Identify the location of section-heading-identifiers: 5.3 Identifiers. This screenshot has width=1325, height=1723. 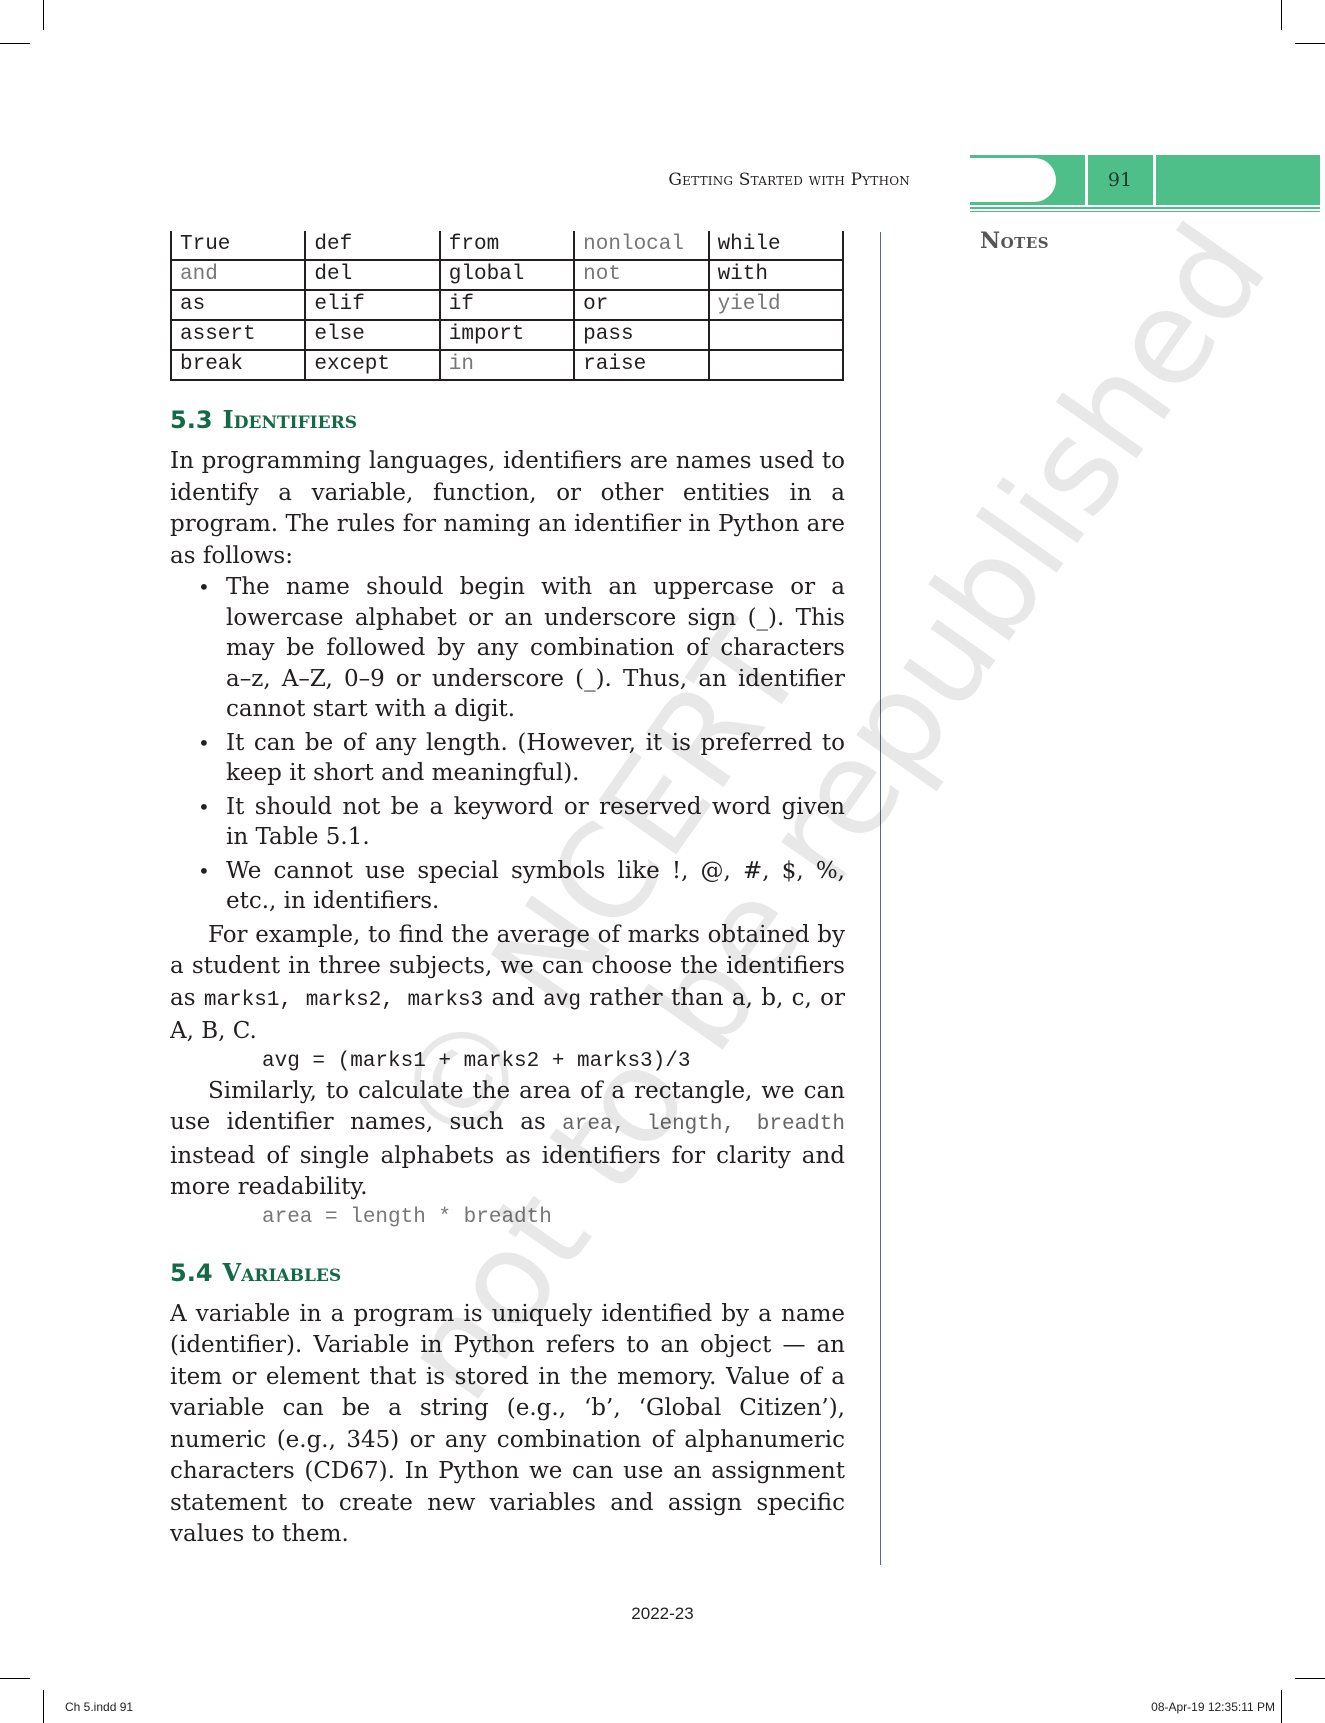
(507, 419).